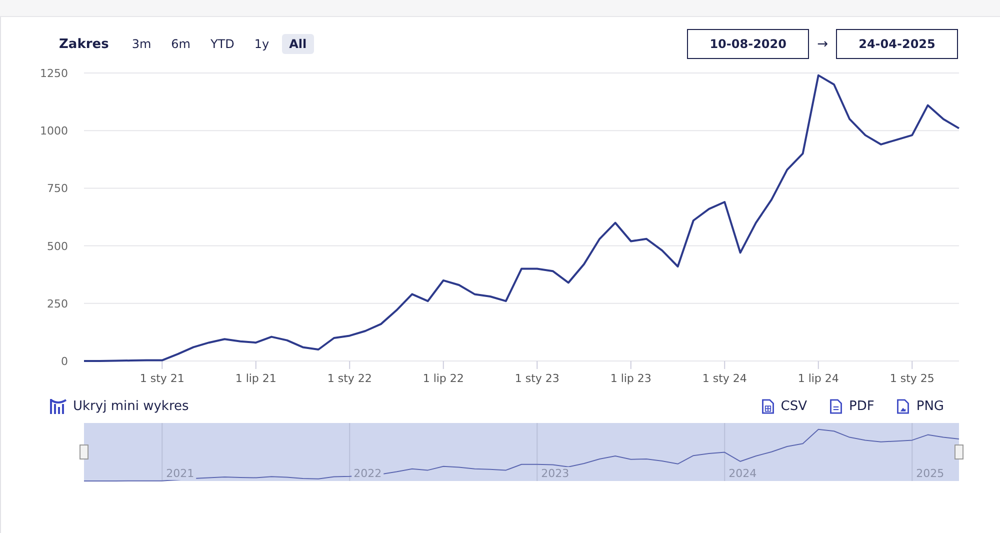 The width and height of the screenshot is (1000, 533). I want to click on y-axis-label: 250, so click(57, 303).